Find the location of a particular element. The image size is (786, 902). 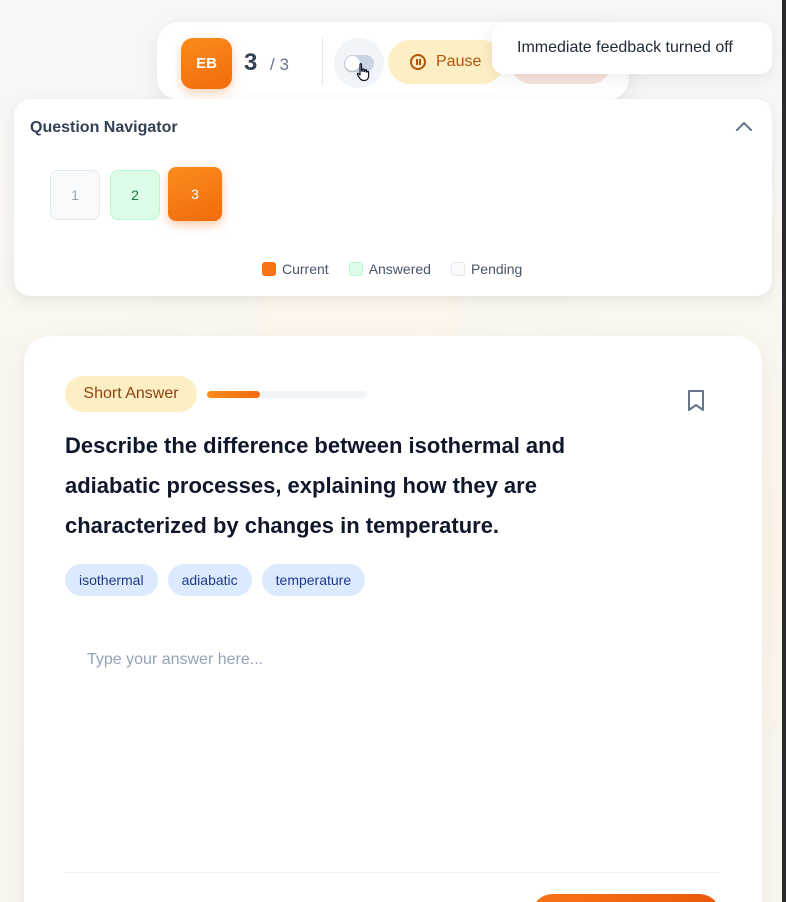

feedback-toast: Immediate feedback turned off is located at coordinates (632, 48).